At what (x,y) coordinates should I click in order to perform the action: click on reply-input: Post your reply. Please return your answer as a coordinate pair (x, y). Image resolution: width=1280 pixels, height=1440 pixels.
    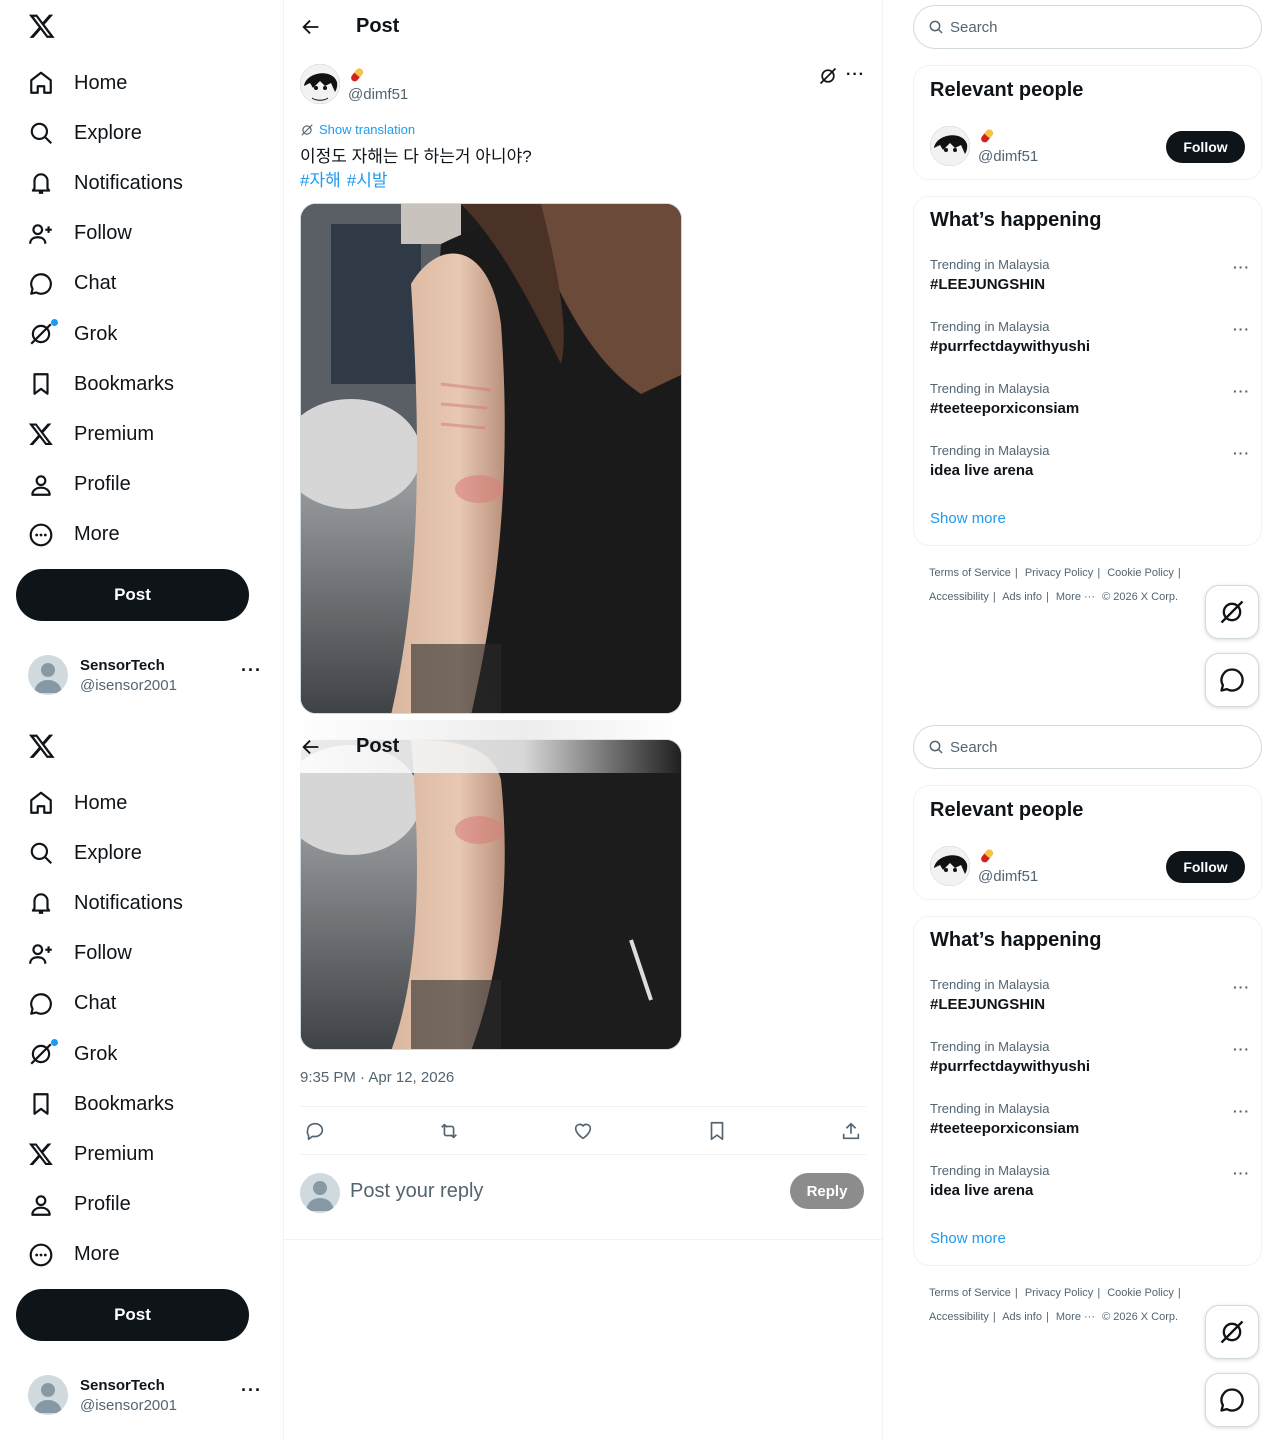
    Looking at the image, I should click on (416, 1191).